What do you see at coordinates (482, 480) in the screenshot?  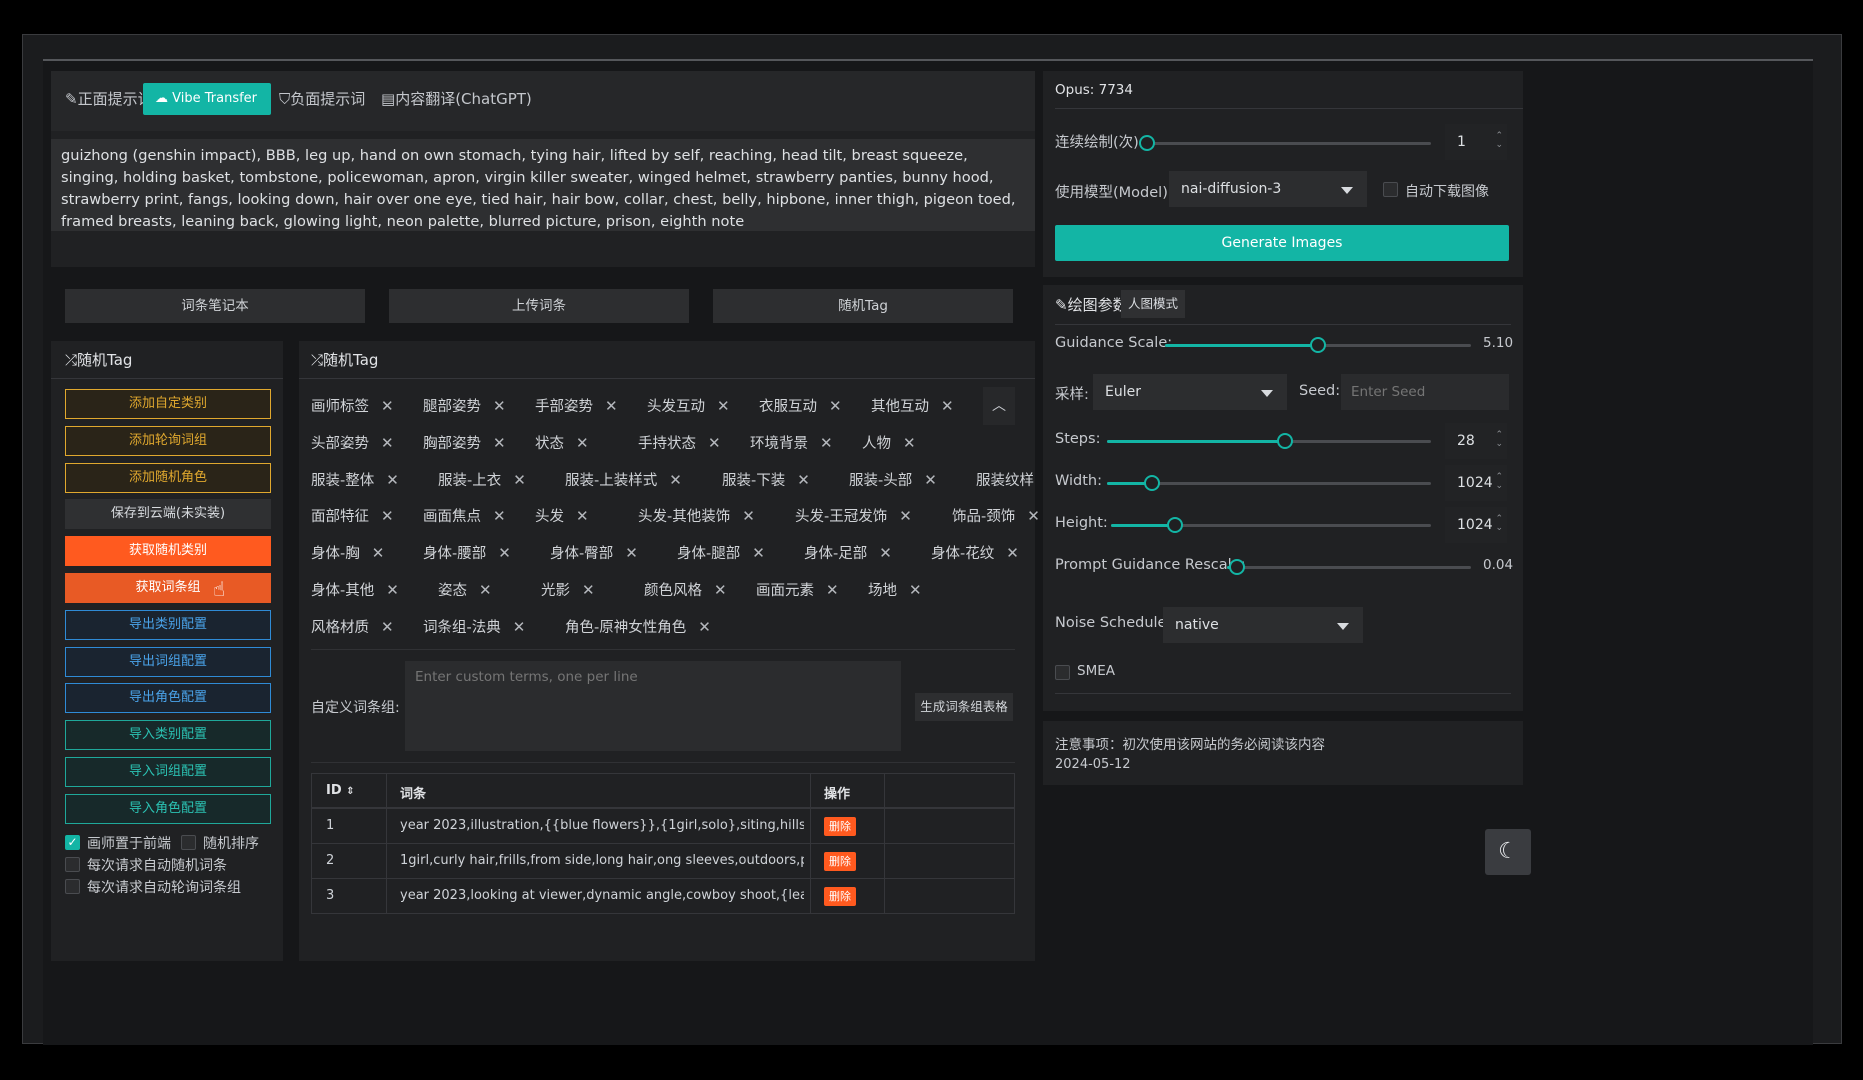 I see `category-chip: 服装-上衣 ✕` at bounding box center [482, 480].